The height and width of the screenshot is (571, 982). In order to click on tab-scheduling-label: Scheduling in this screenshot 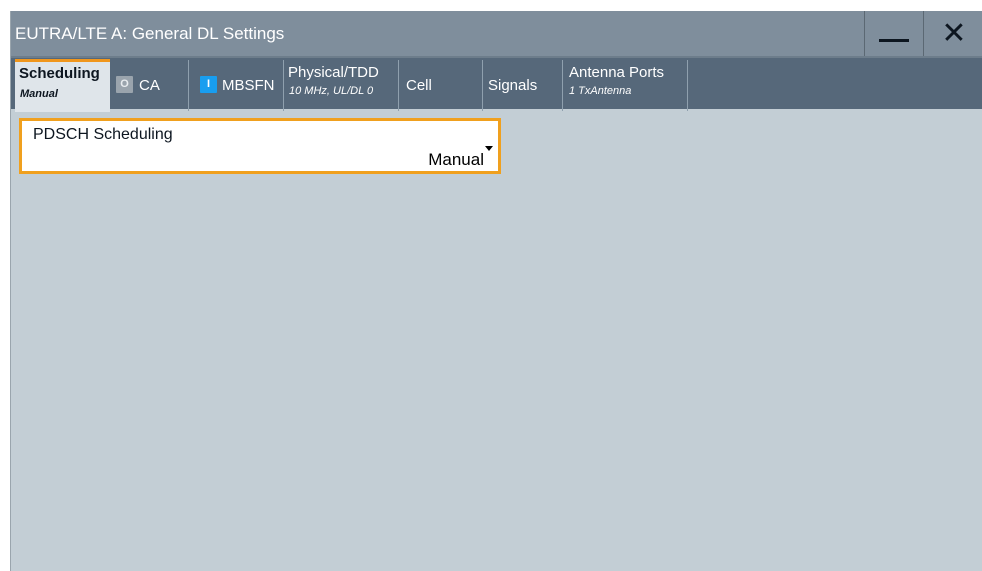, I will do `click(59, 73)`.